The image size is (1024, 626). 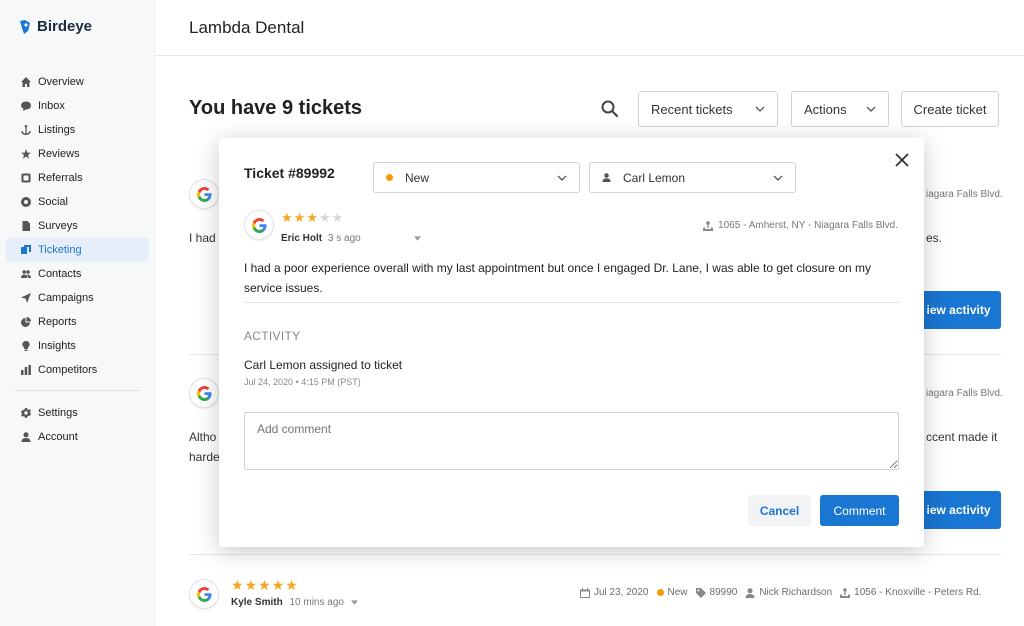 I want to click on ticket-location: 1056 - Knoxville - Peters Rd., so click(x=910, y=592).